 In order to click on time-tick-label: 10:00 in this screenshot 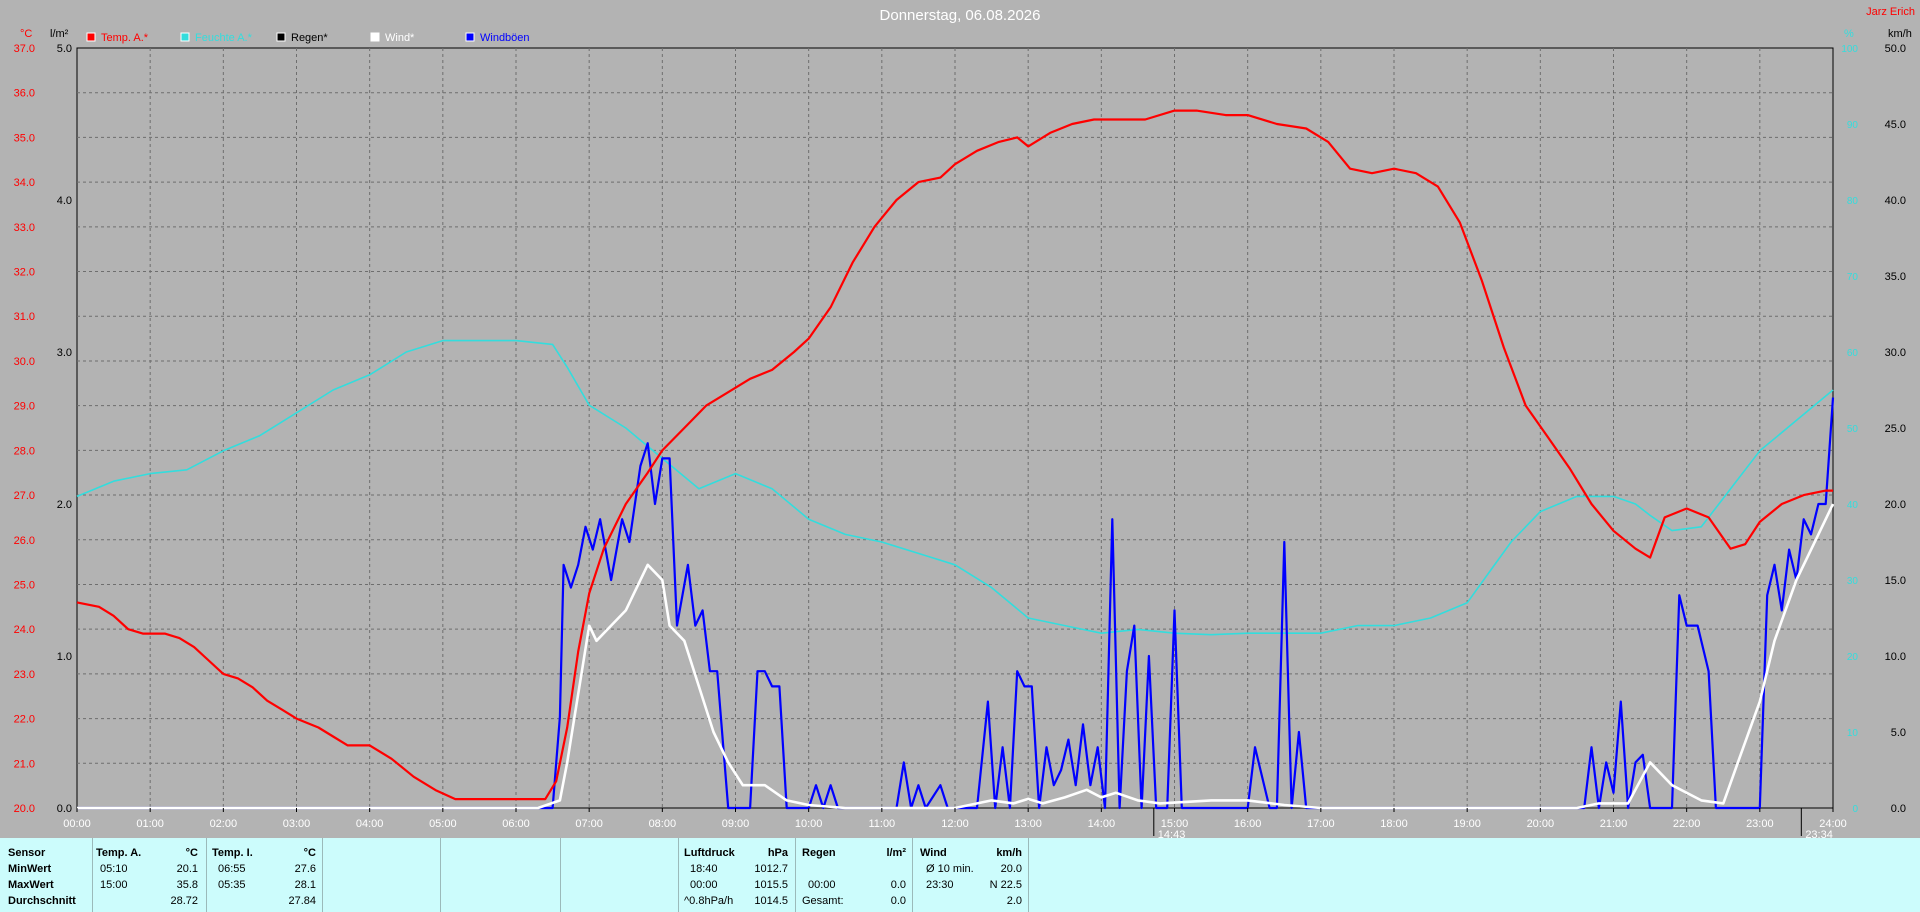, I will do `click(809, 824)`.